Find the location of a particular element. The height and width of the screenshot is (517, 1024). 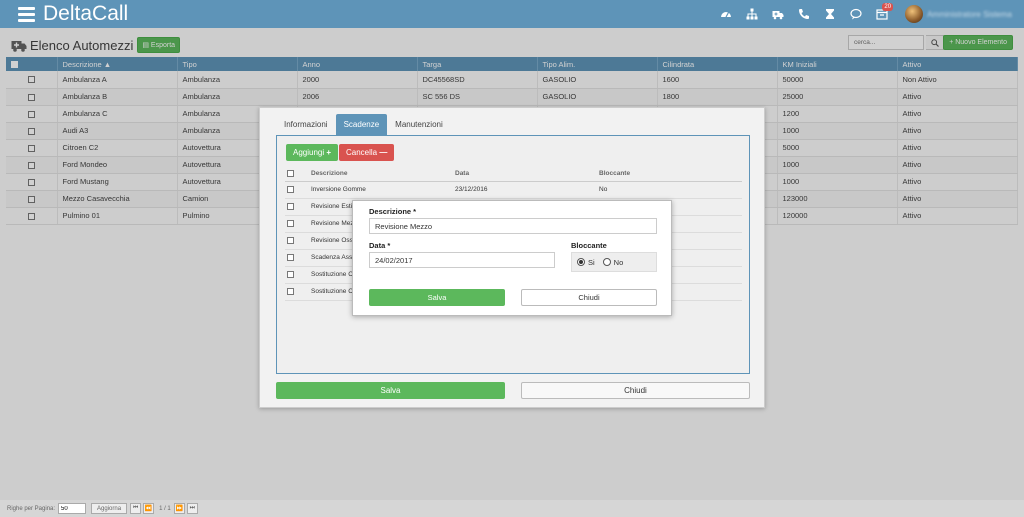

description-label: Descrizione * is located at coordinates (393, 211).